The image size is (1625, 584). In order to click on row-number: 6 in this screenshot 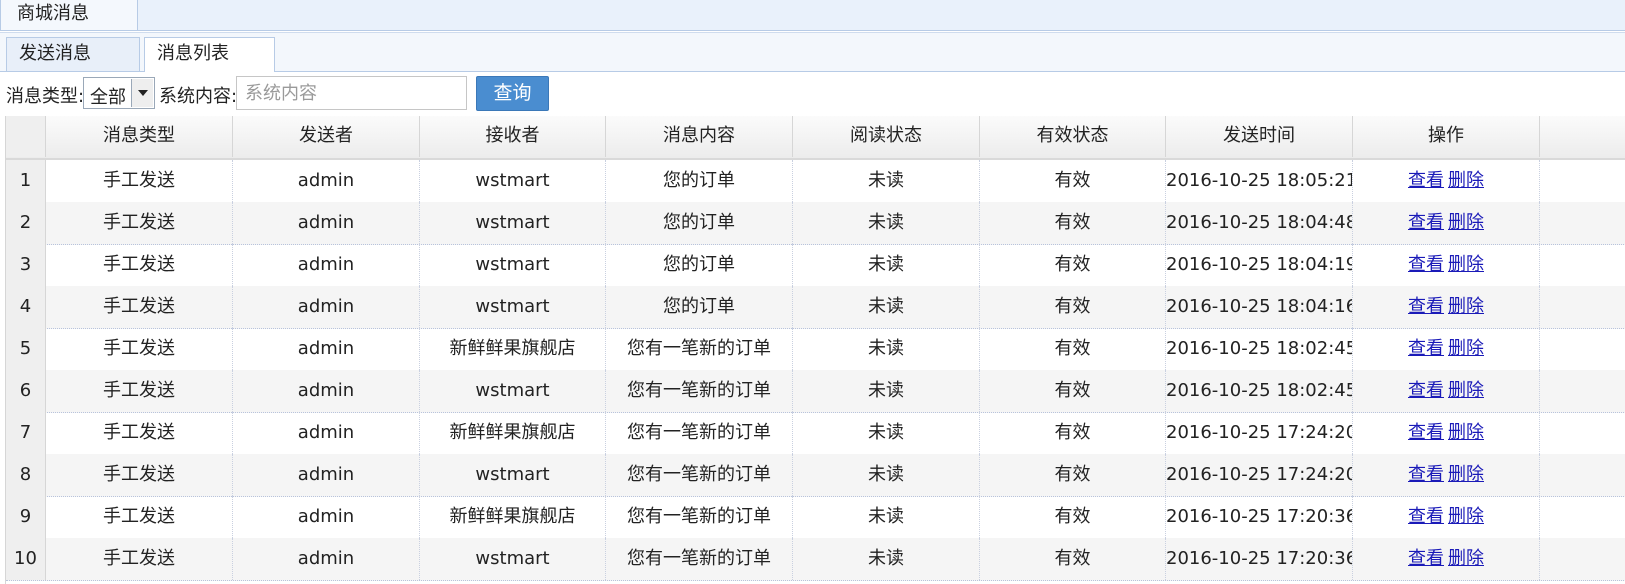, I will do `click(26, 391)`.